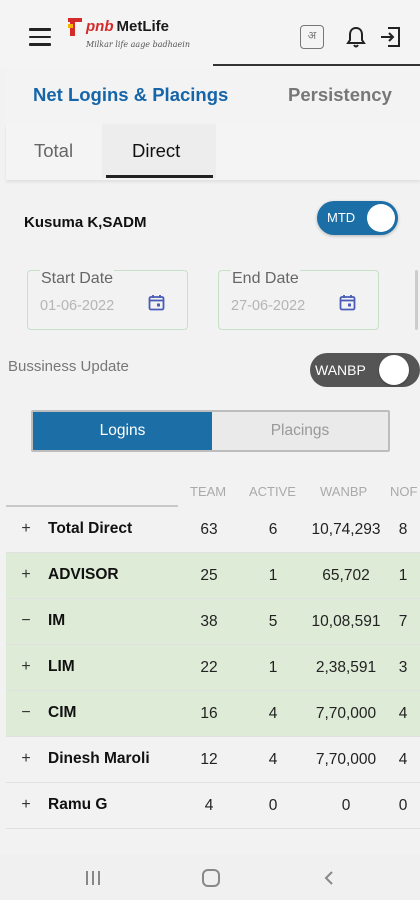  I want to click on row-name: IM, so click(57, 620).